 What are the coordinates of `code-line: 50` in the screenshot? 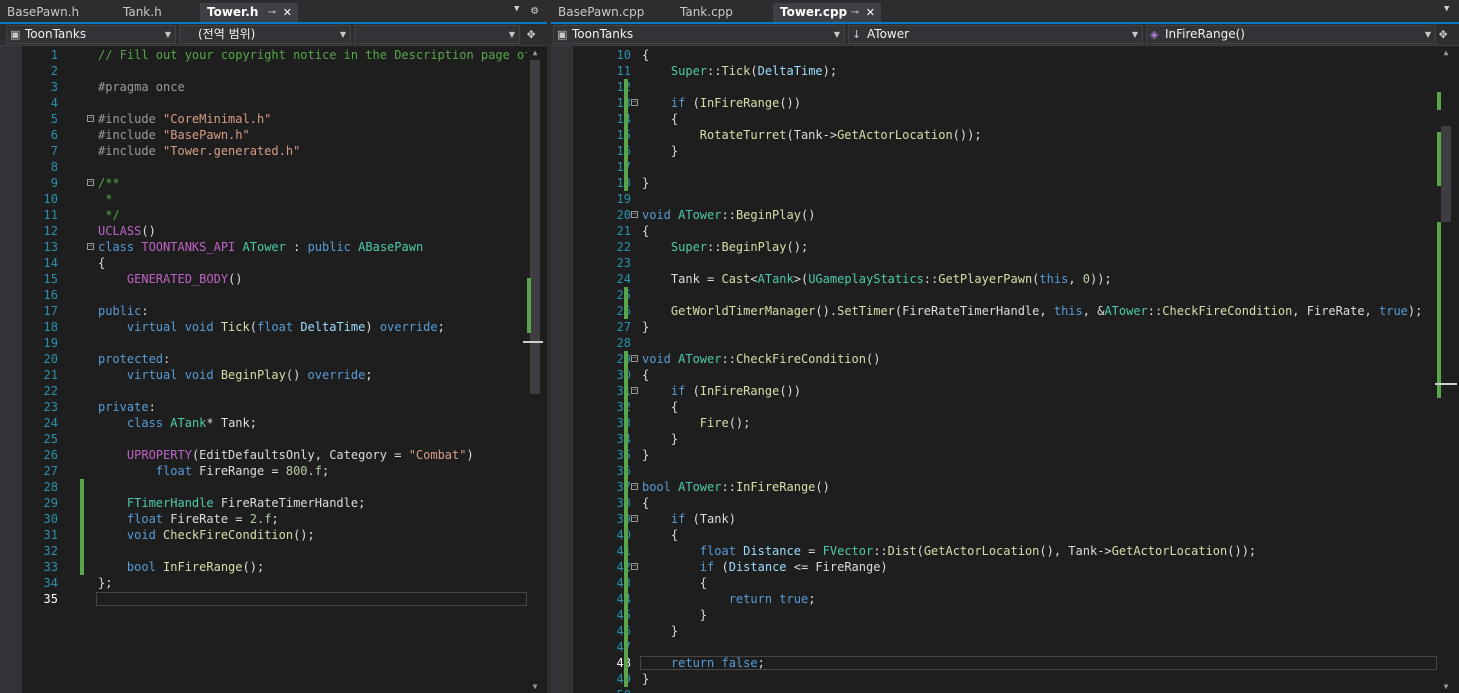 It's located at (994, 690).